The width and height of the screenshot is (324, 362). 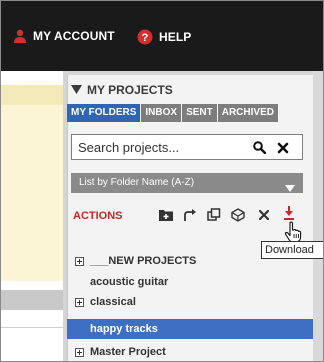 I want to click on panel-scrollbar, so click(x=318, y=216).